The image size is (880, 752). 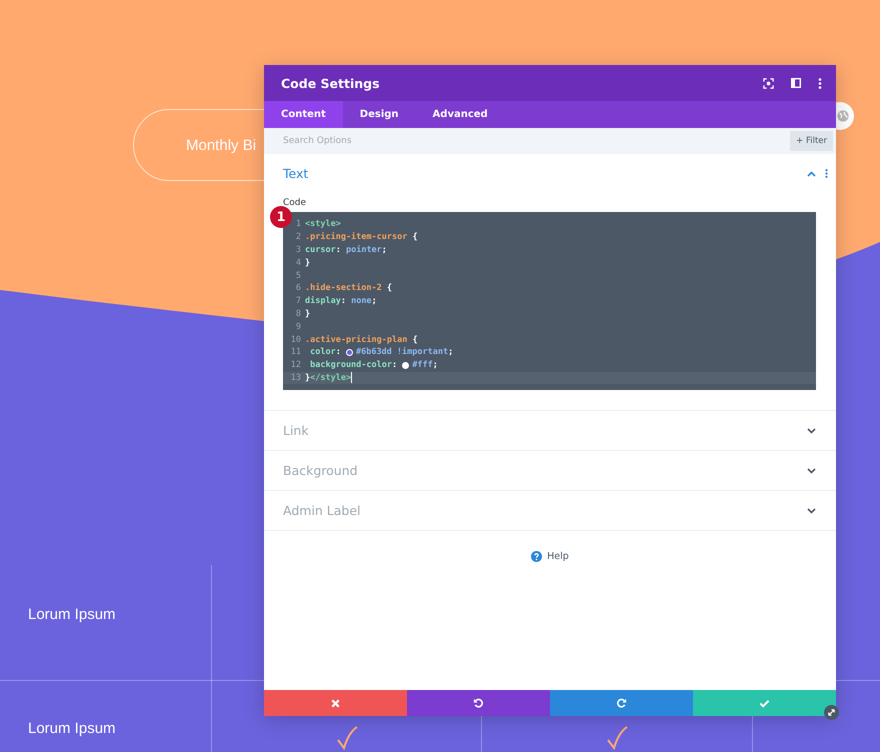 I want to click on code-line: .hide-section-2 {, so click(x=348, y=288).